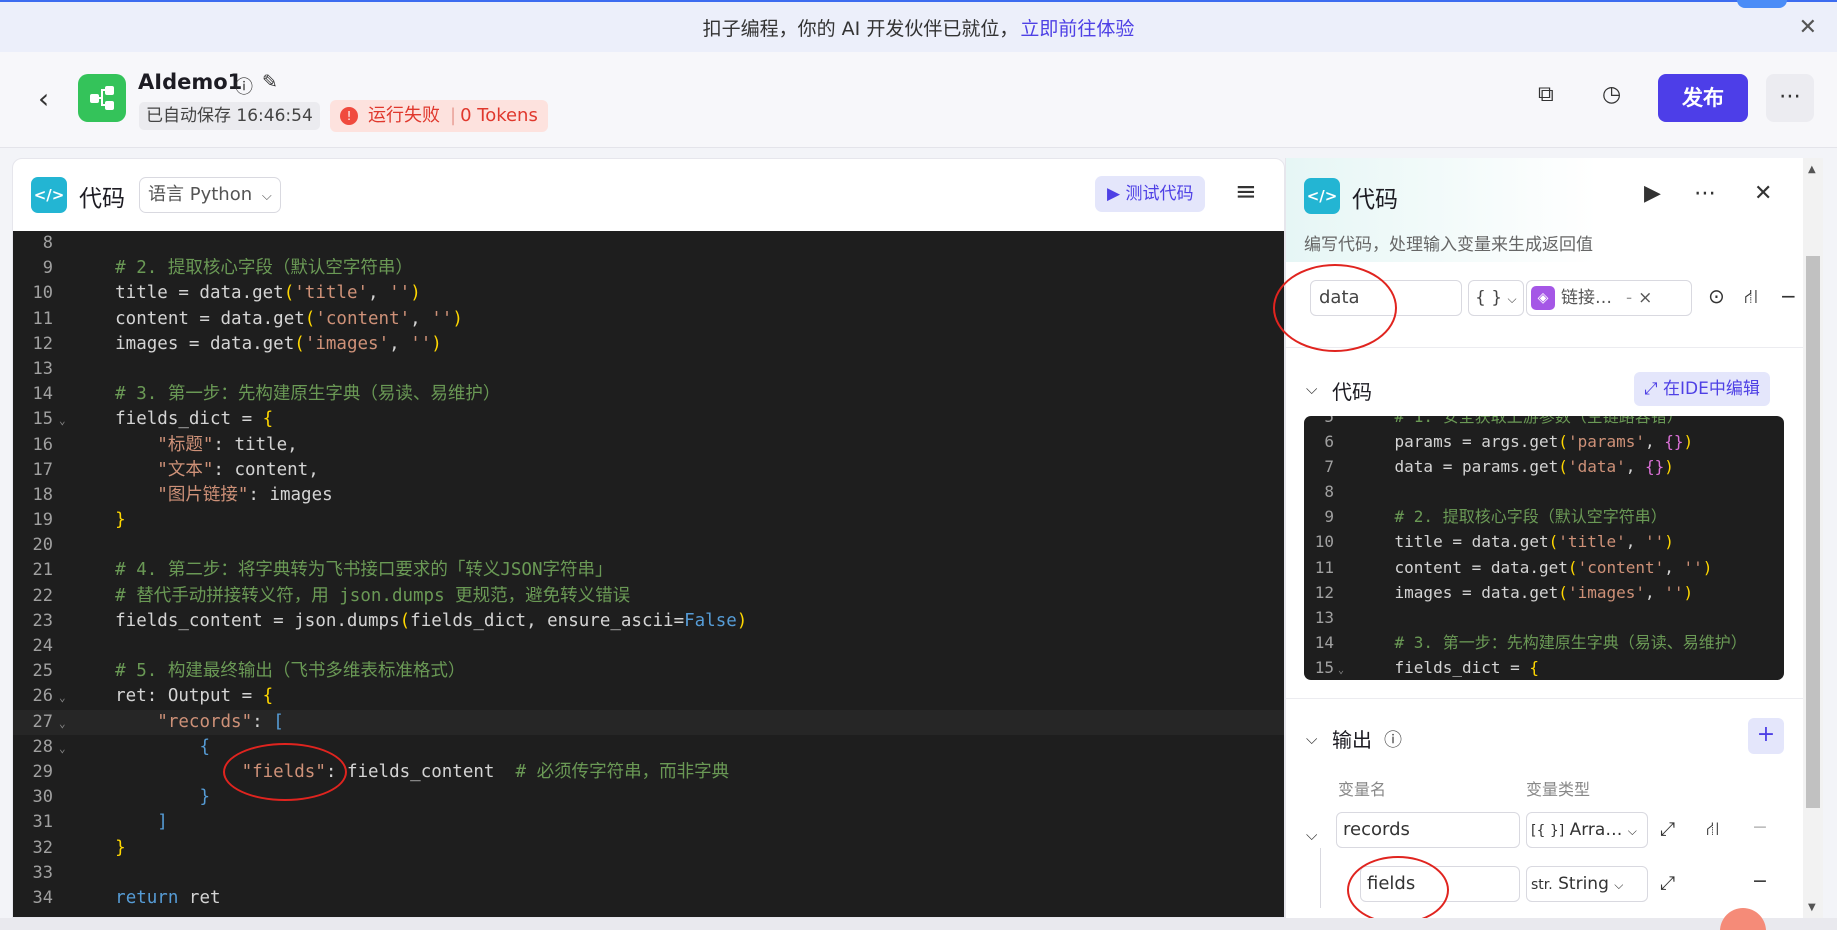  Describe the element at coordinates (648, 570) in the screenshot. I see `code-line: 21 # 4. 第二步：将字典转为飞书接口要求的「转义JSON字符串」` at that location.